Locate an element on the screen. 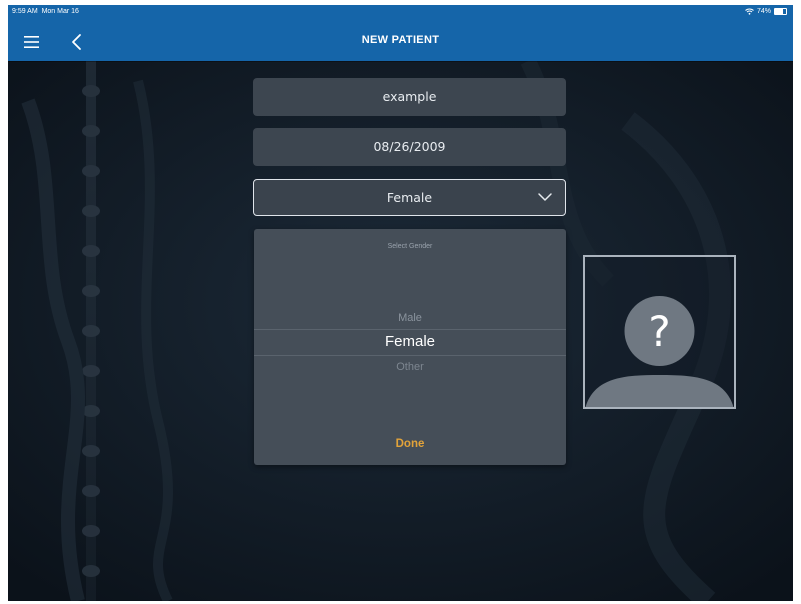 This screenshot has width=801, height=604. navigation-bar: NEW PATIENT is located at coordinates (400, 41).